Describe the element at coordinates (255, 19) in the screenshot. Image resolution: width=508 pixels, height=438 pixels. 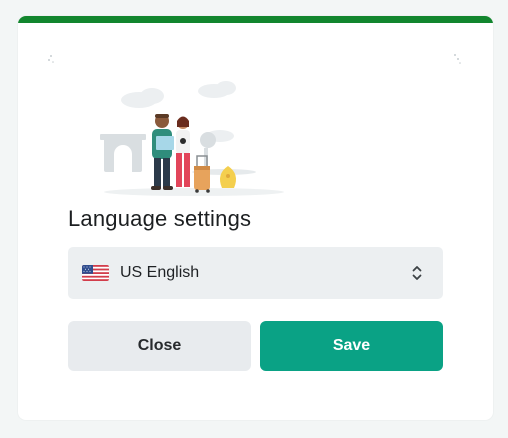
I see `dialog-top-accent-bar` at that location.